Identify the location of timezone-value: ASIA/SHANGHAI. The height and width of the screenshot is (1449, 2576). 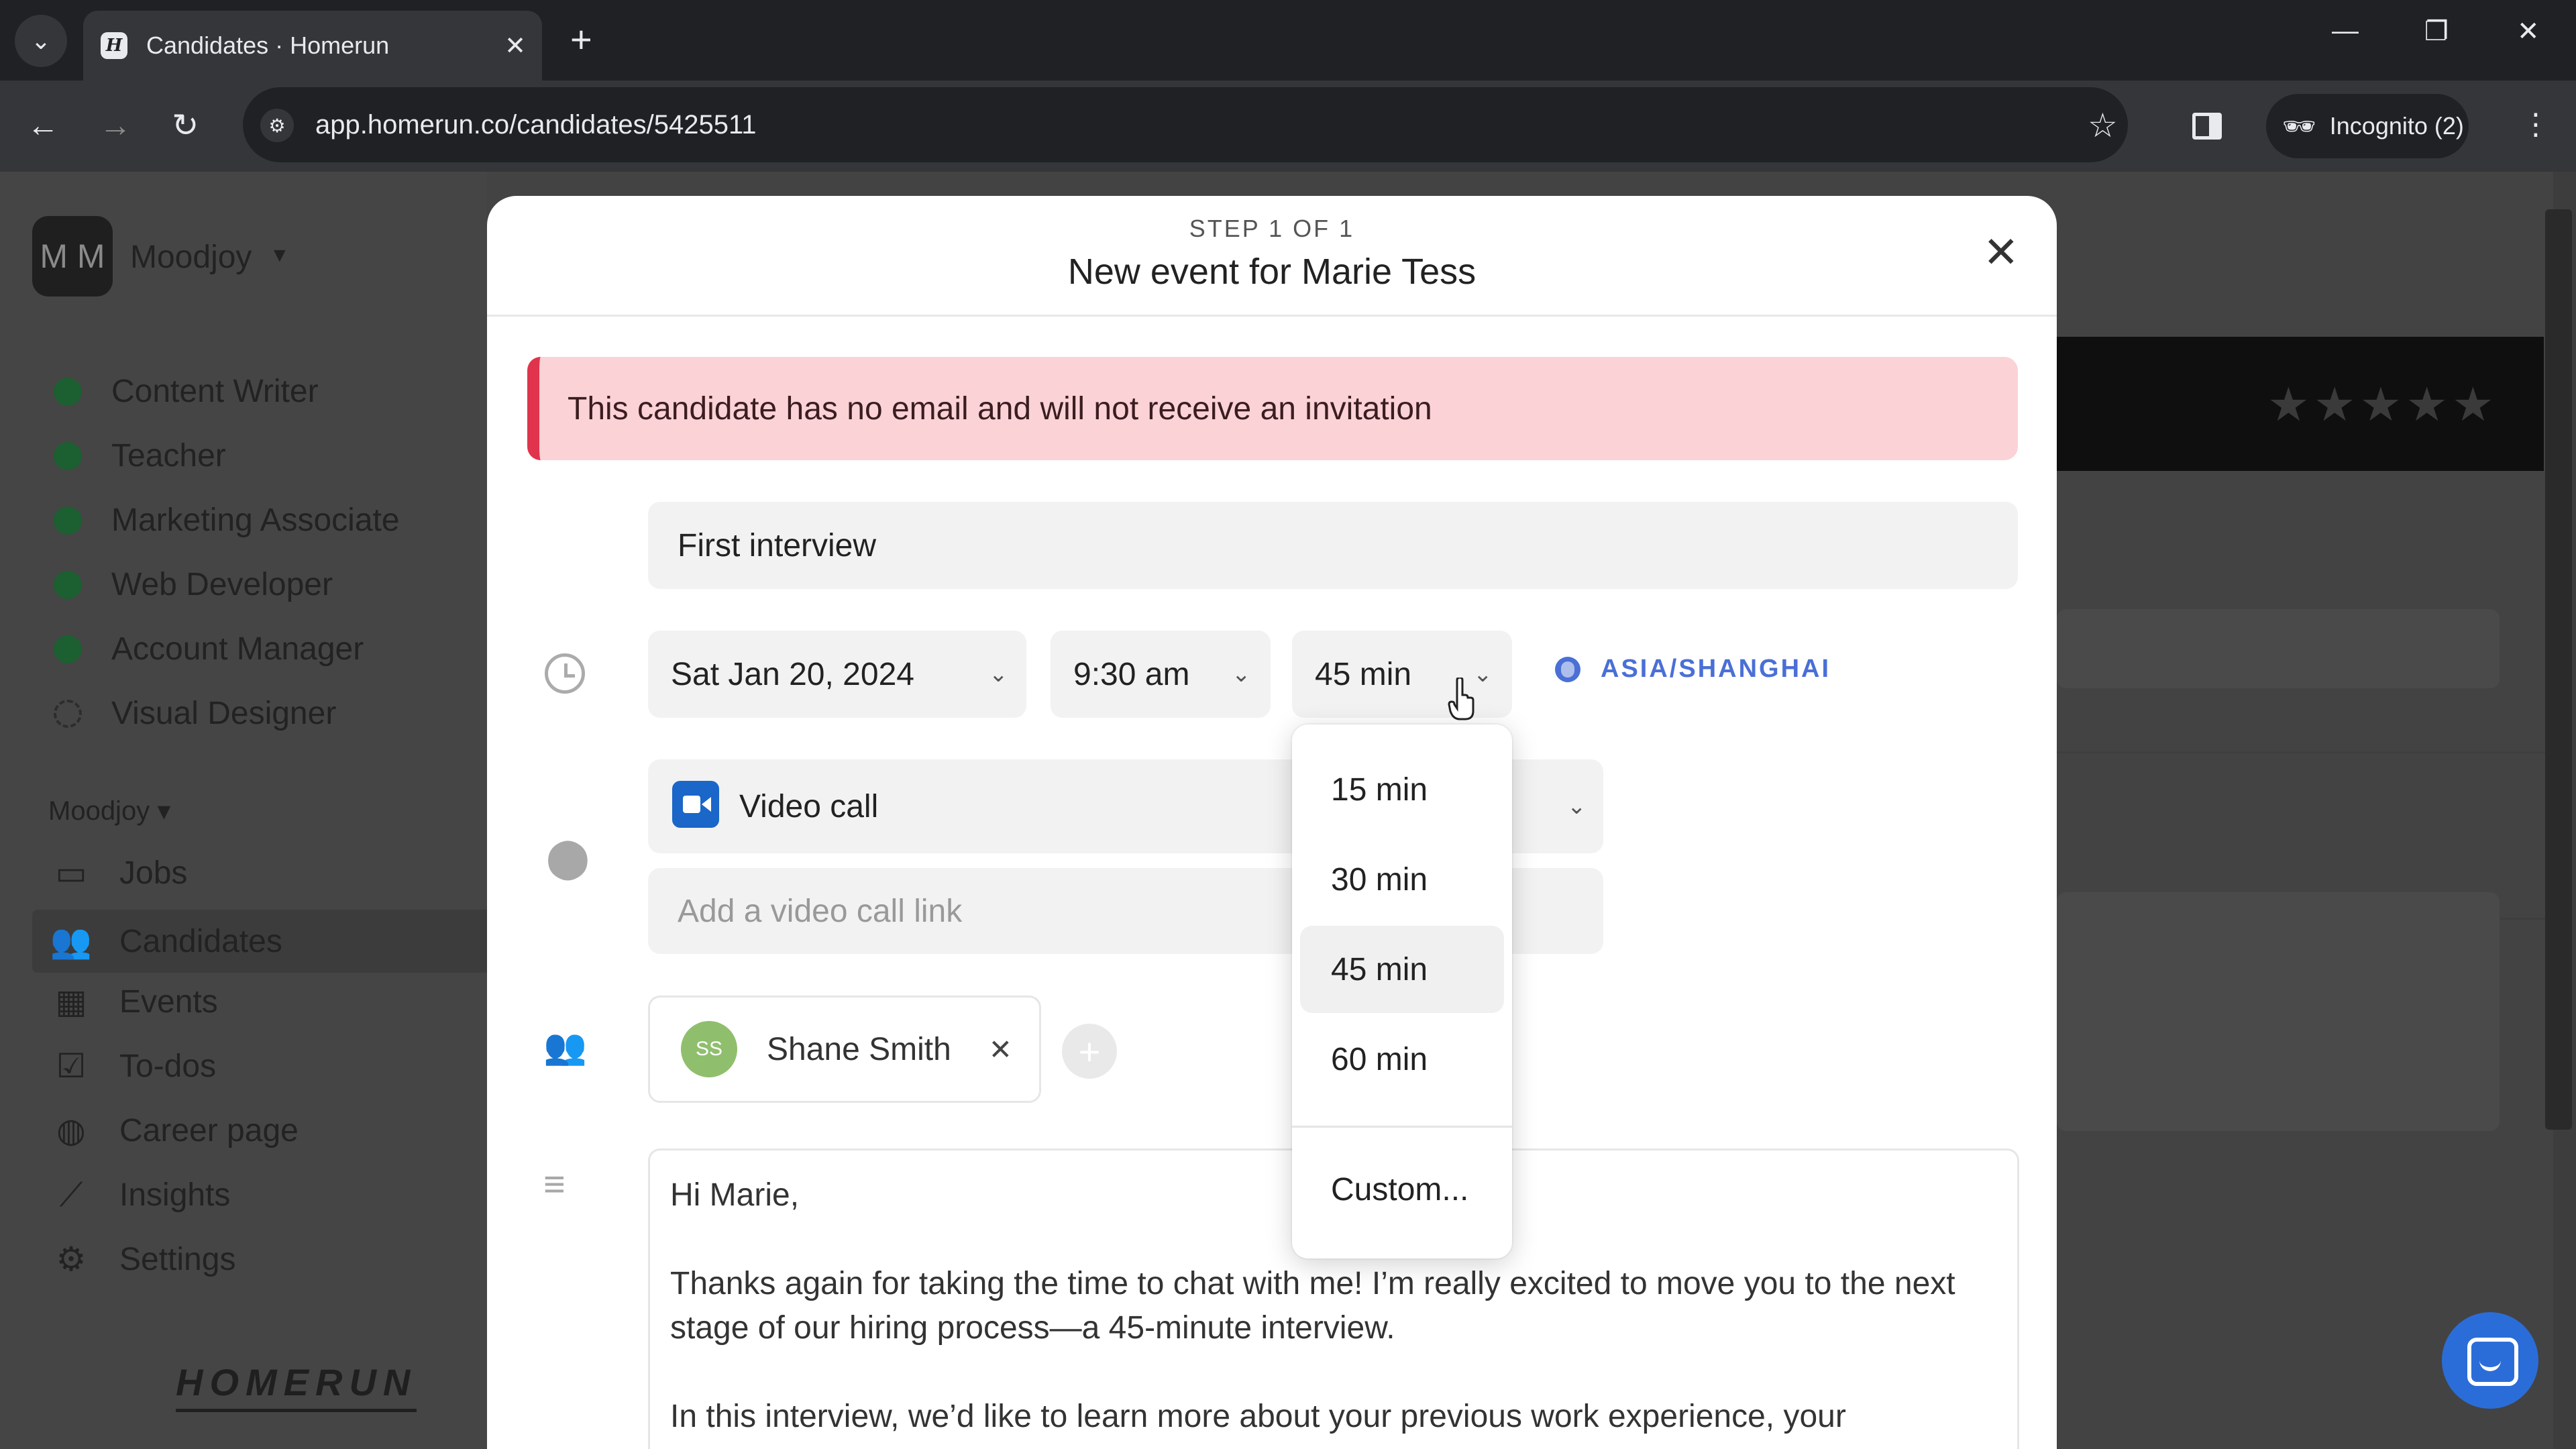
(1716, 669).